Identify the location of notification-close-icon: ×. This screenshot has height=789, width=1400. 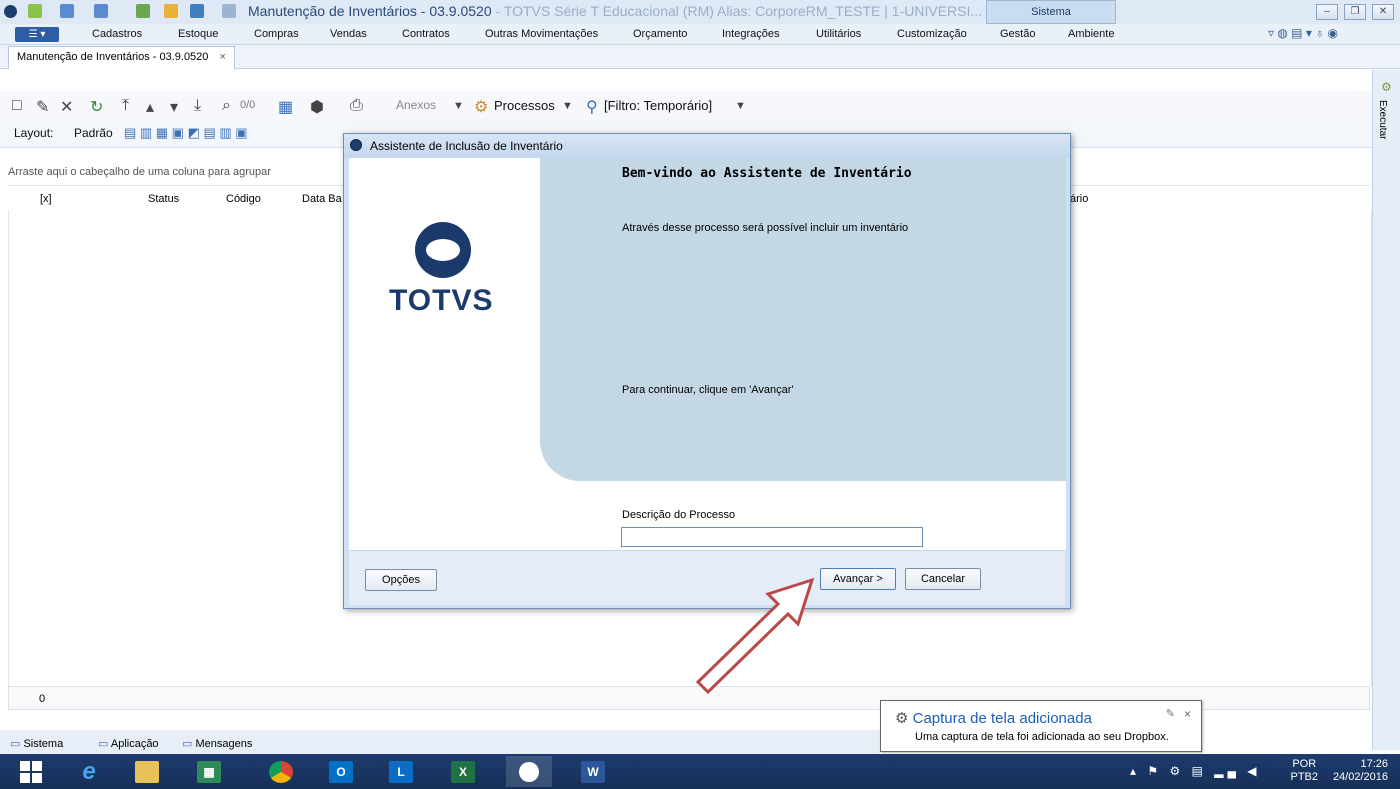
(1187, 714).